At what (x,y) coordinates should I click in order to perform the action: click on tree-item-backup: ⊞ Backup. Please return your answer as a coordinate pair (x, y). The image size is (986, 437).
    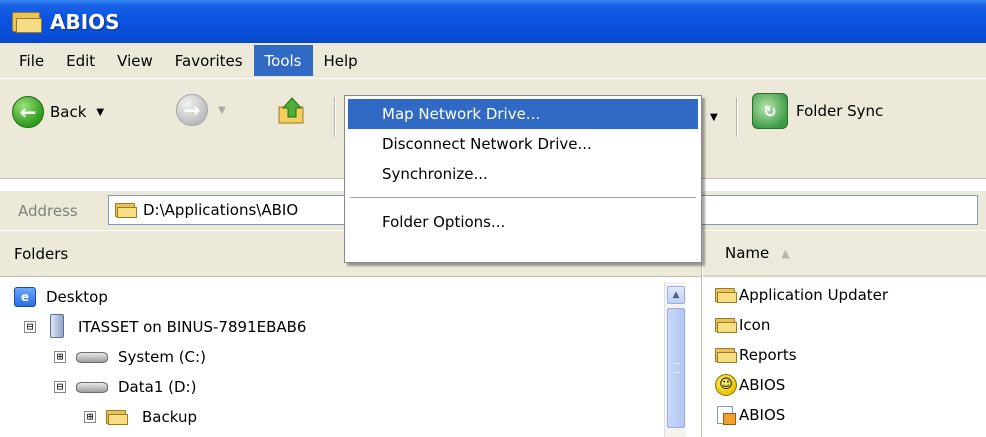
    Looking at the image, I should click on (140, 417).